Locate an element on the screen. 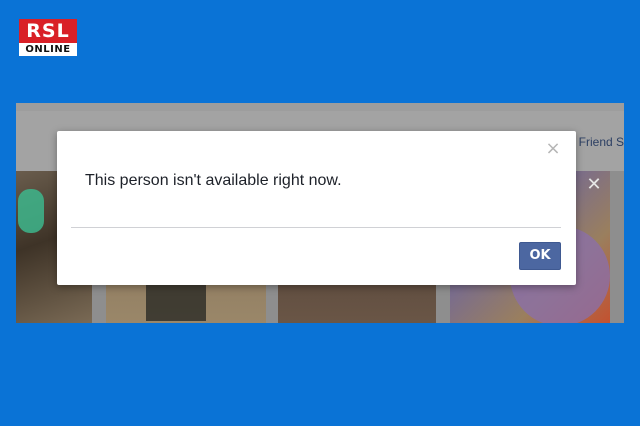 This screenshot has height=426, width=640. logo-bottom-text: ONLINE is located at coordinates (48, 49).